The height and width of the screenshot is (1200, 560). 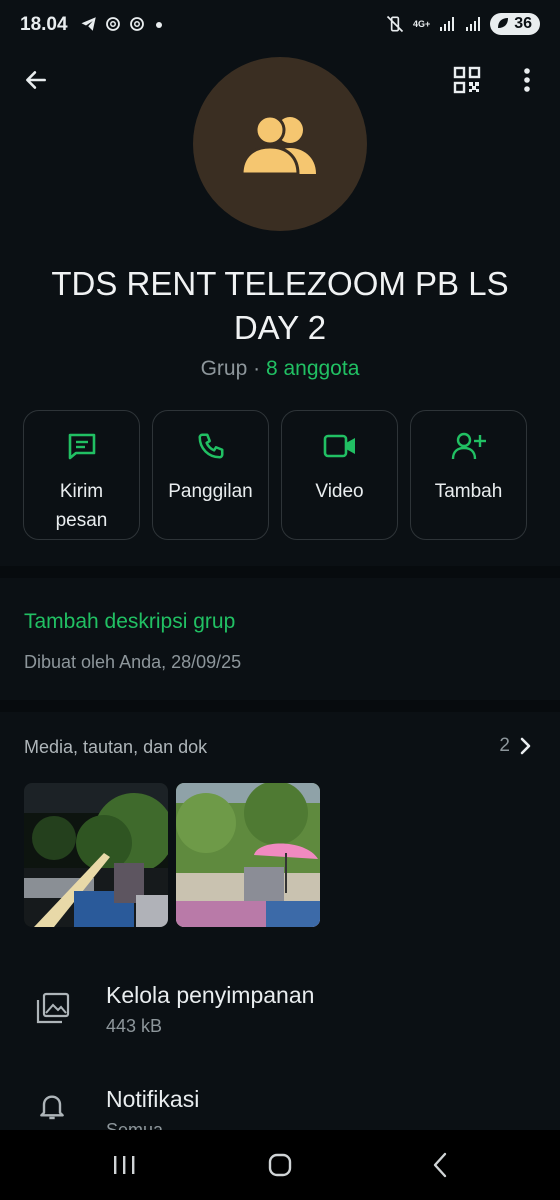 I want to click on telegram-icon, so click(x=88, y=24).